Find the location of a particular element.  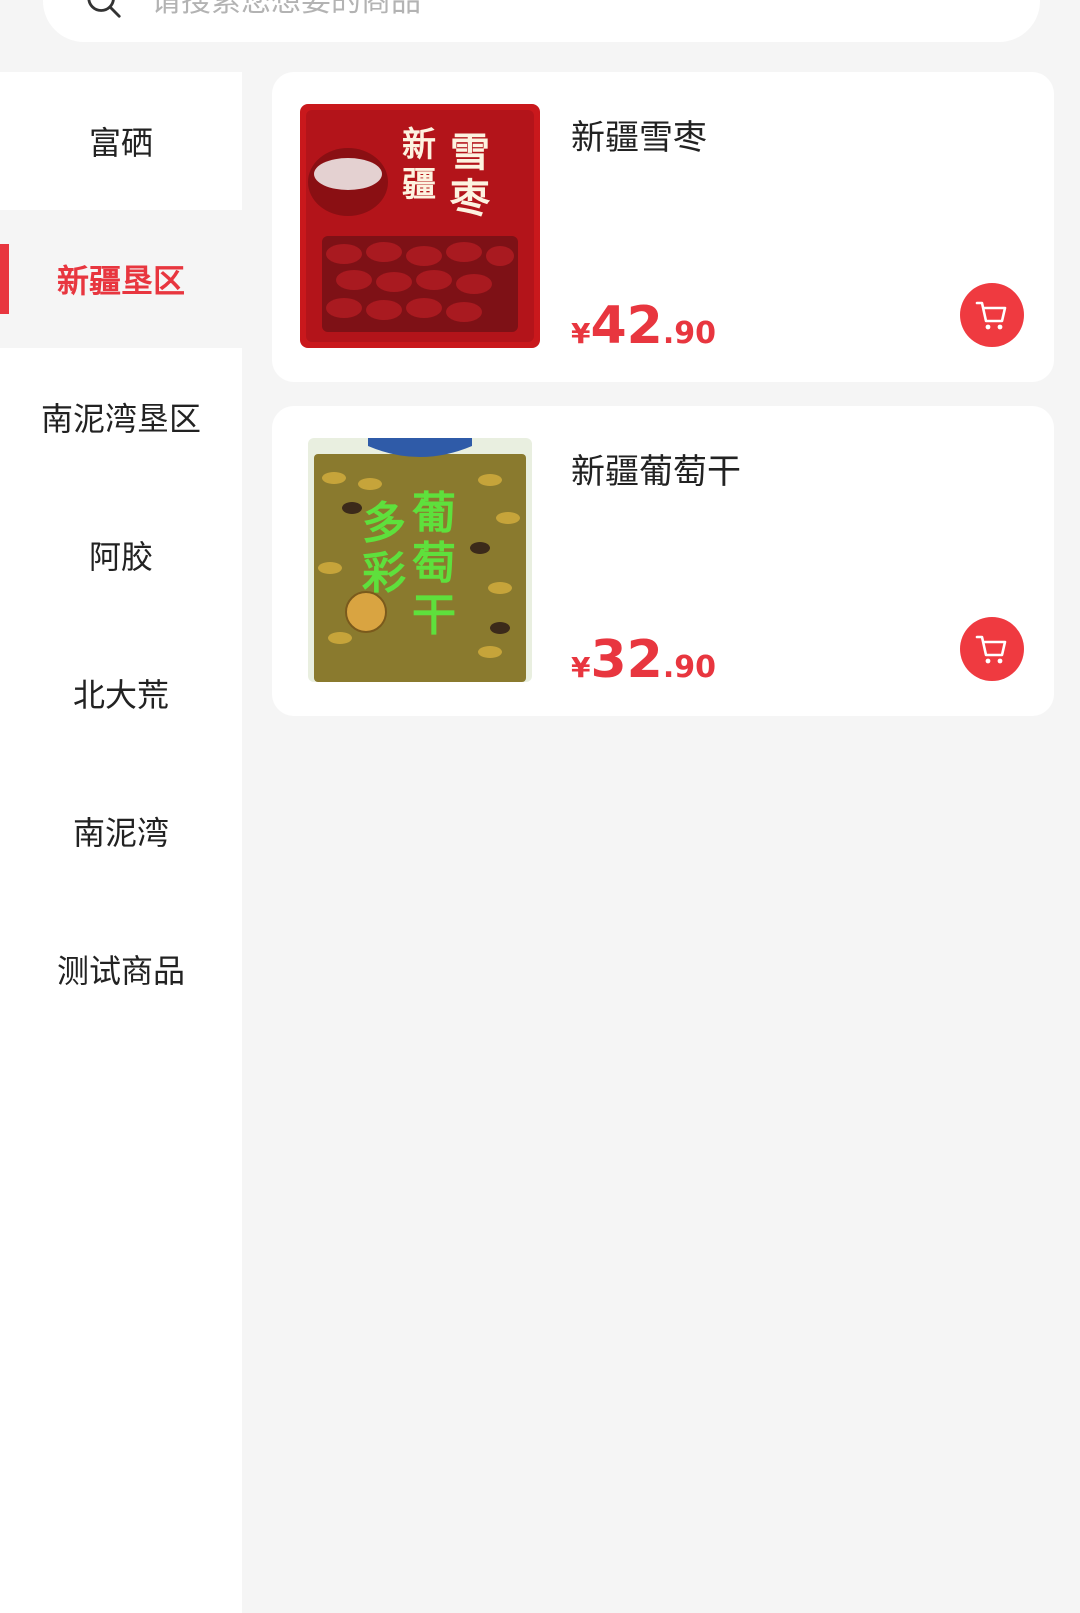

product-price: ¥42.90 is located at coordinates (643, 326).